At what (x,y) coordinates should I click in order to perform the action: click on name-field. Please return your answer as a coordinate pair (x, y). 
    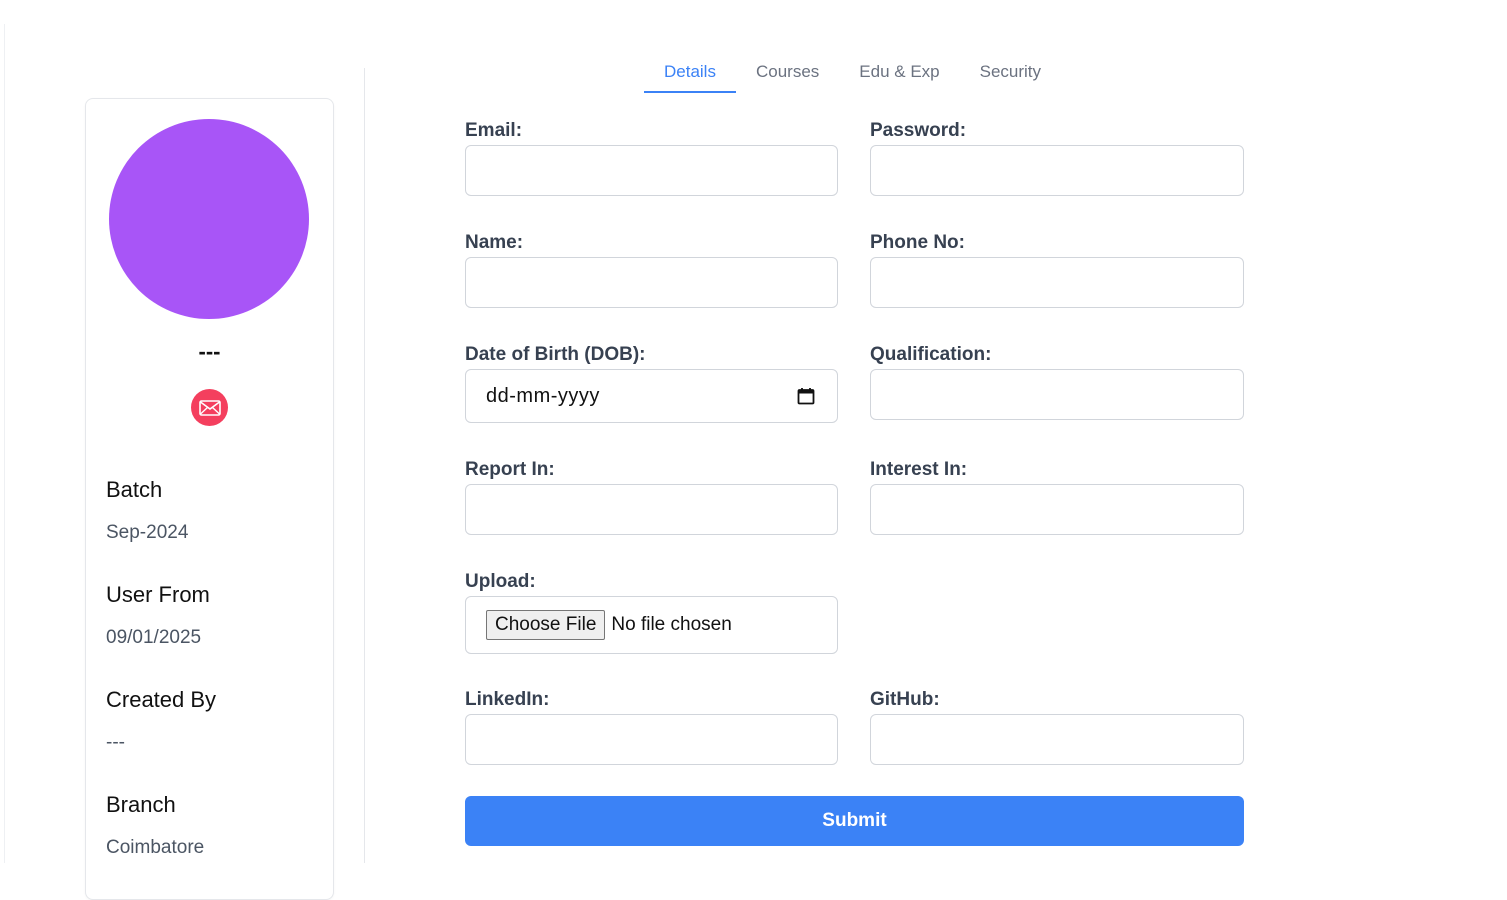
    Looking at the image, I should click on (651, 282).